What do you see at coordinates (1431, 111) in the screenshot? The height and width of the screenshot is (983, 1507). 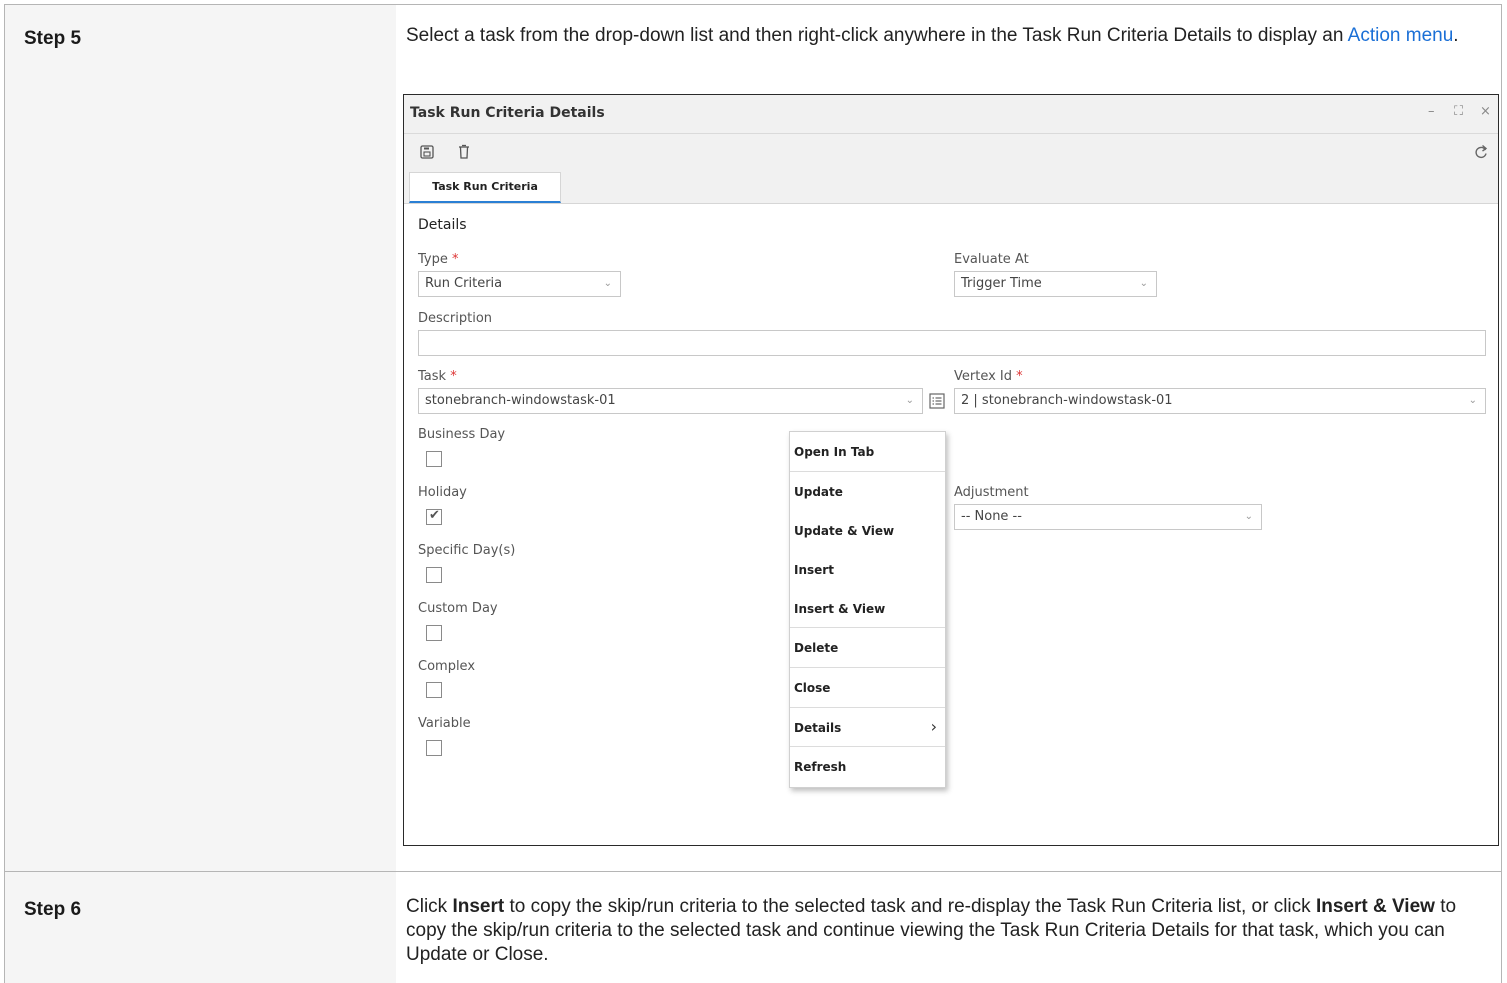 I see `minimize-icon: –` at bounding box center [1431, 111].